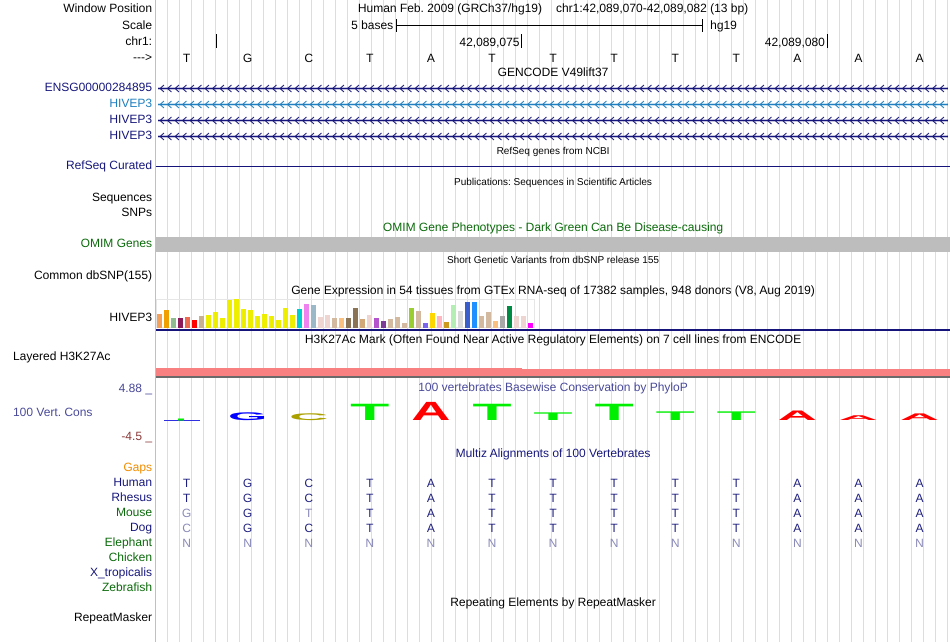 This screenshot has width=950, height=642. Describe the element at coordinates (116, 244) in the screenshot. I see `track-label: OMIM Genes` at that location.